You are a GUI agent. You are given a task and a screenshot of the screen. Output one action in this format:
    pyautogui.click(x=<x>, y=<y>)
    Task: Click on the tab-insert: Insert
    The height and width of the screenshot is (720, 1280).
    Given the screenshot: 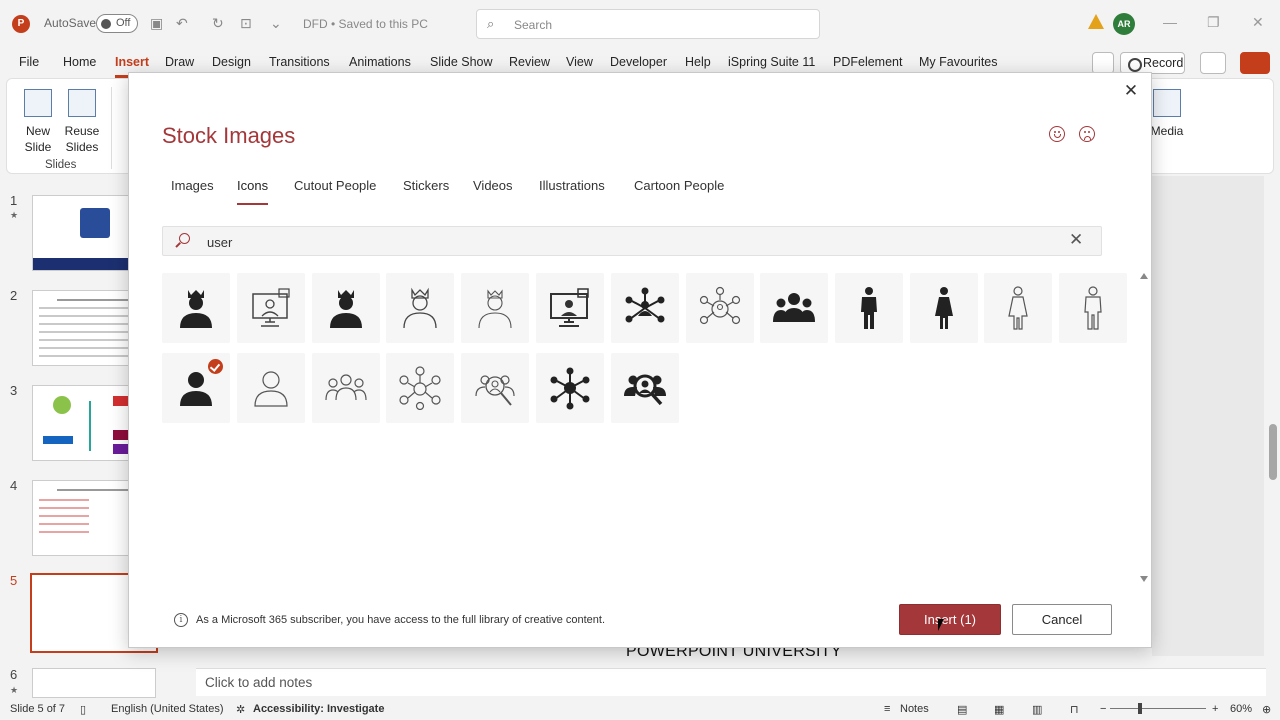 What is the action you would take?
    pyautogui.click(x=132, y=66)
    